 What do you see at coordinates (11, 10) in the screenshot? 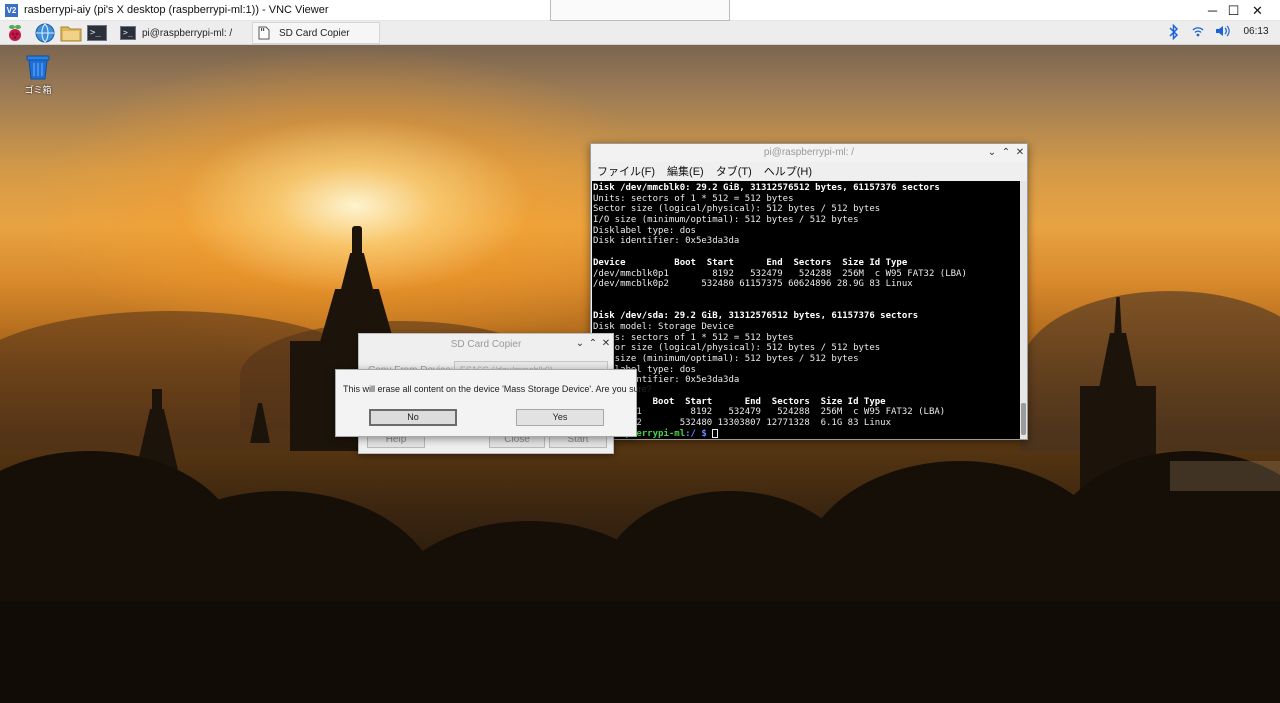
I see `vnc-logo-icon: V2` at bounding box center [11, 10].